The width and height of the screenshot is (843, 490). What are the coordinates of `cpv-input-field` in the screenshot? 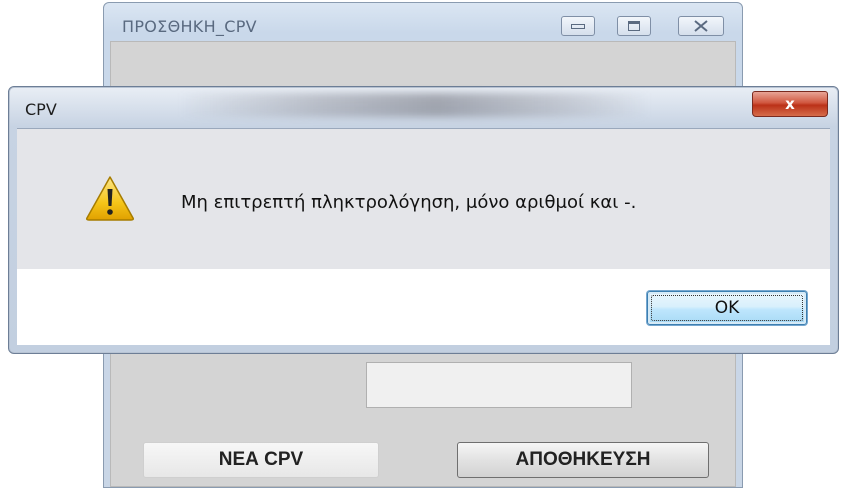 It's located at (499, 385).